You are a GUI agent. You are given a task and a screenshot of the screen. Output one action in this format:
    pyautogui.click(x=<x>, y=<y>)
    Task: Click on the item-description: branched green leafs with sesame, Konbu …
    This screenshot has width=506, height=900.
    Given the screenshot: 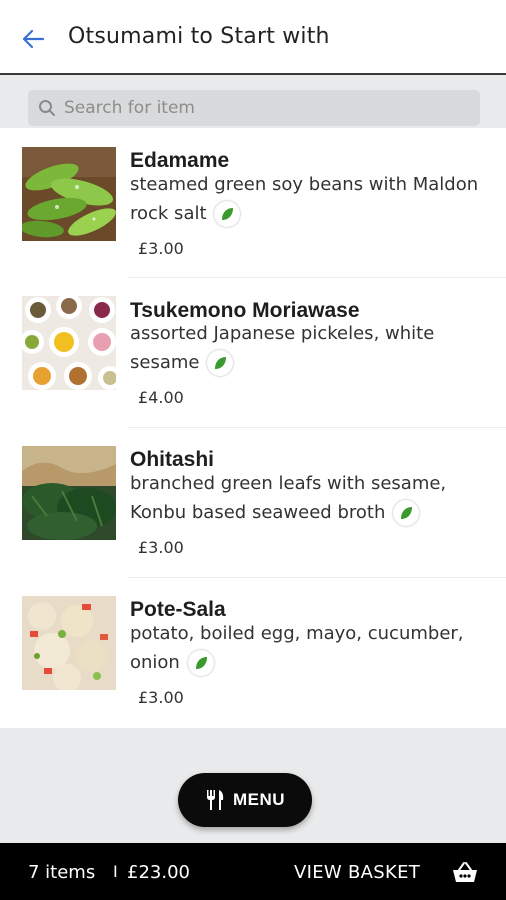 What is the action you would take?
    pyautogui.click(x=310, y=498)
    